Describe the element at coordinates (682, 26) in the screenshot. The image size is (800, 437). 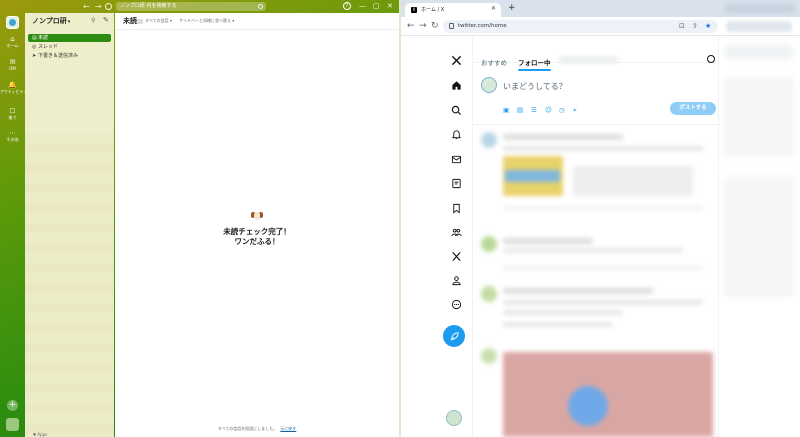
I see `install-icon: ⊡` at that location.